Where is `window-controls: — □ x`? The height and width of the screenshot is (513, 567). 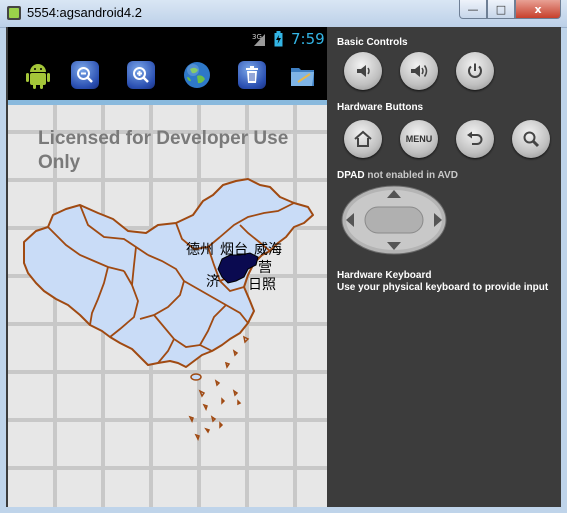 window-controls: — □ x is located at coordinates (510, 9).